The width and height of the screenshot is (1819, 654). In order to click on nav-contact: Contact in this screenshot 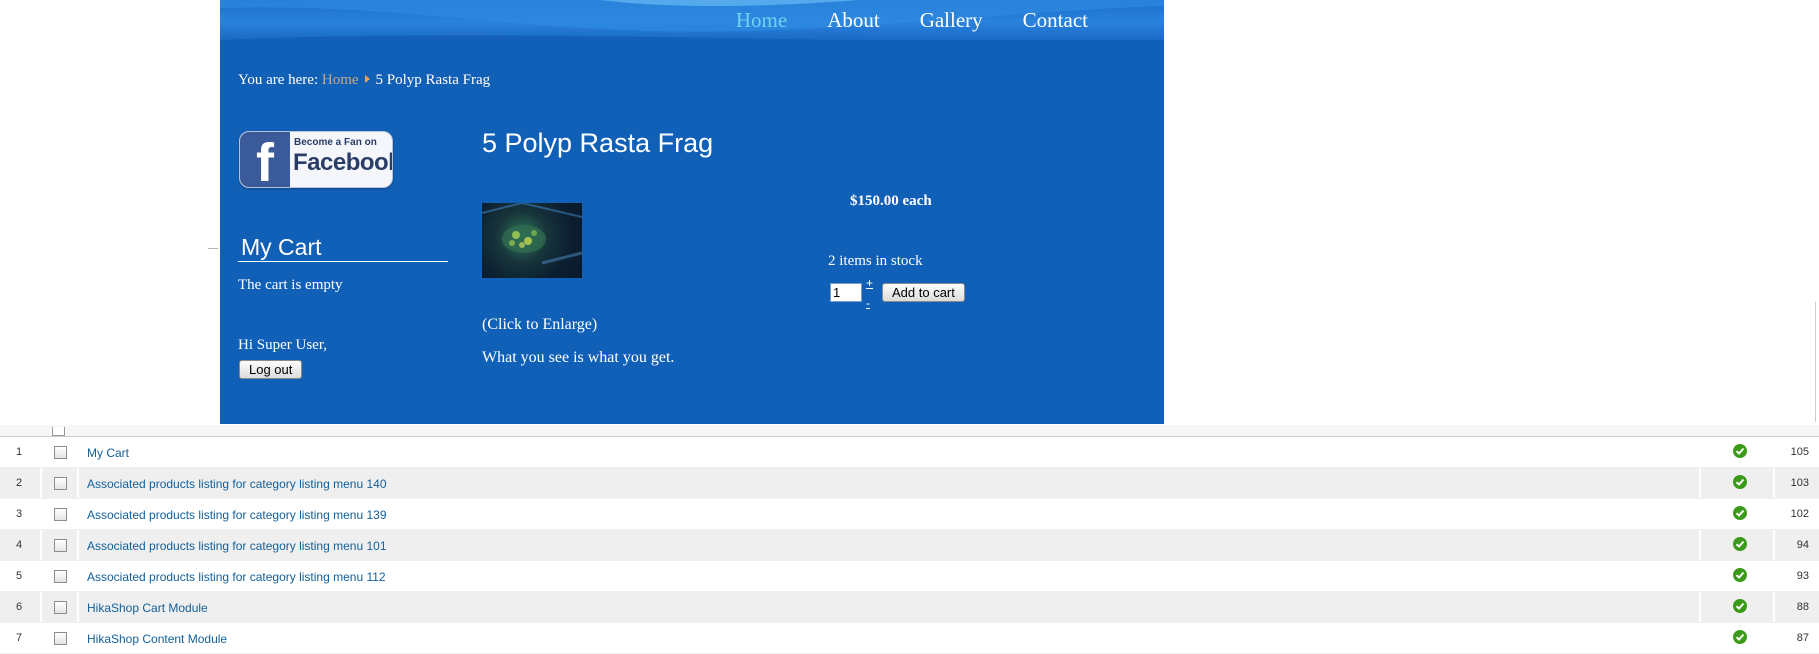, I will do `click(1055, 20)`.